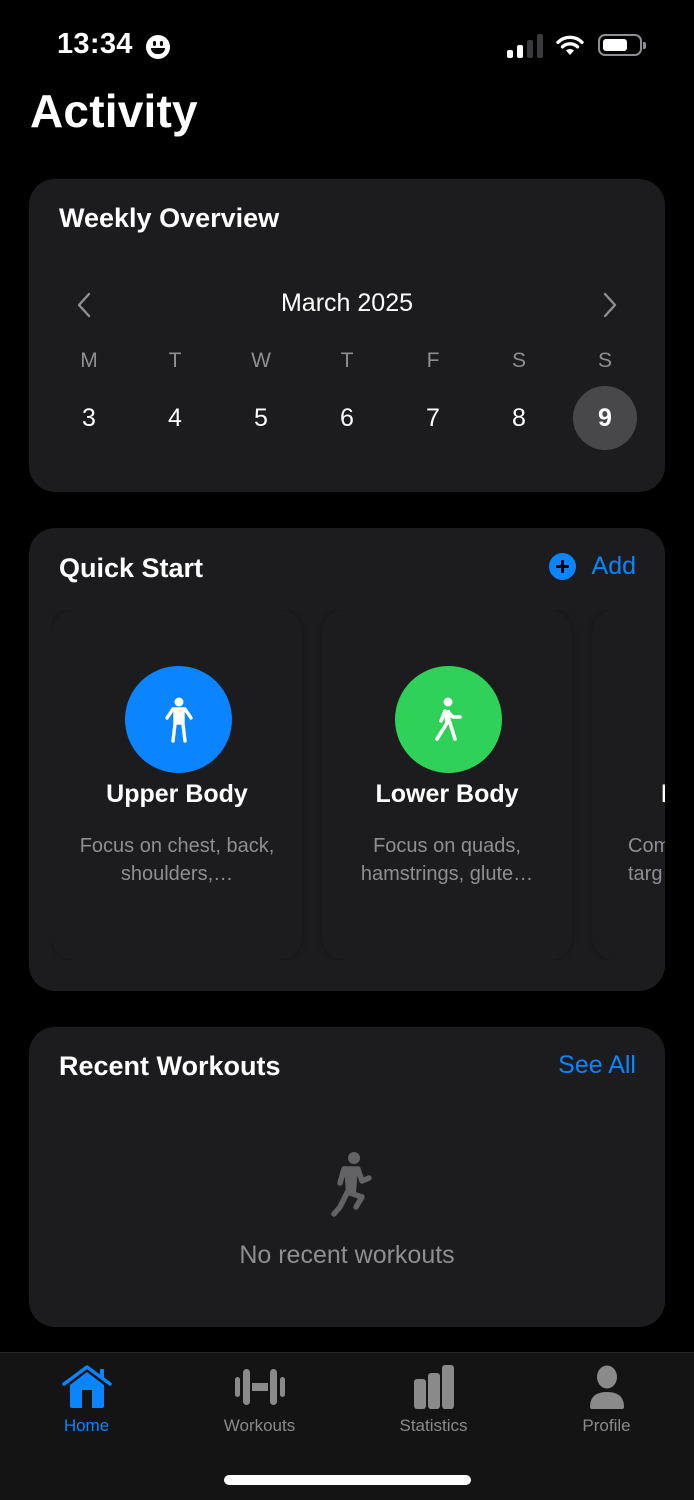  What do you see at coordinates (663, 794) in the screenshot?
I see `quick-start-item-name: F` at bounding box center [663, 794].